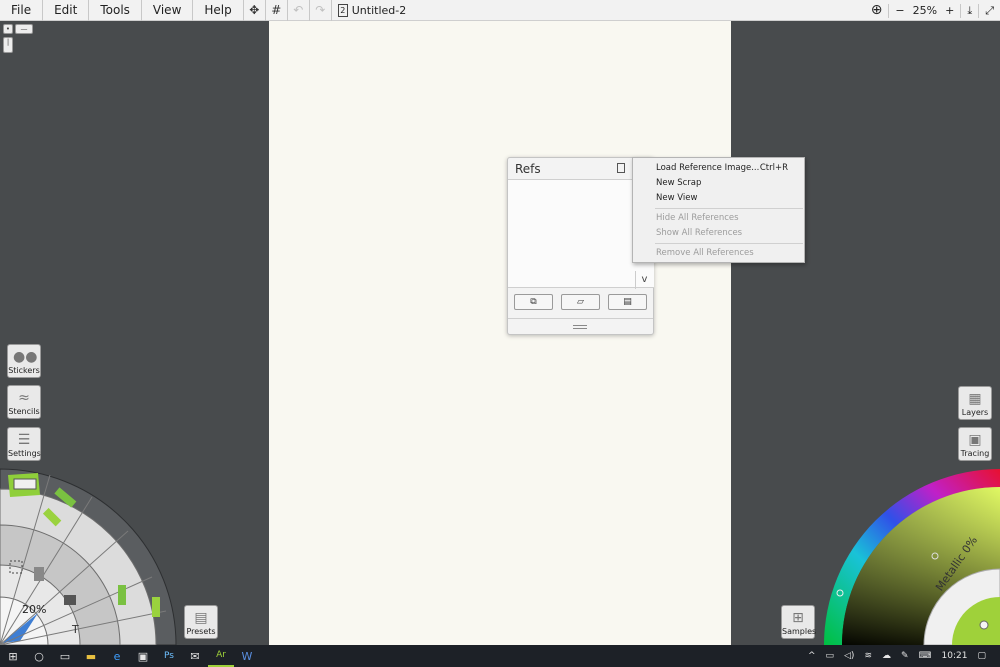 The image size is (1000, 667). Describe the element at coordinates (201, 631) in the screenshot. I see `presets-label: Presets` at that location.